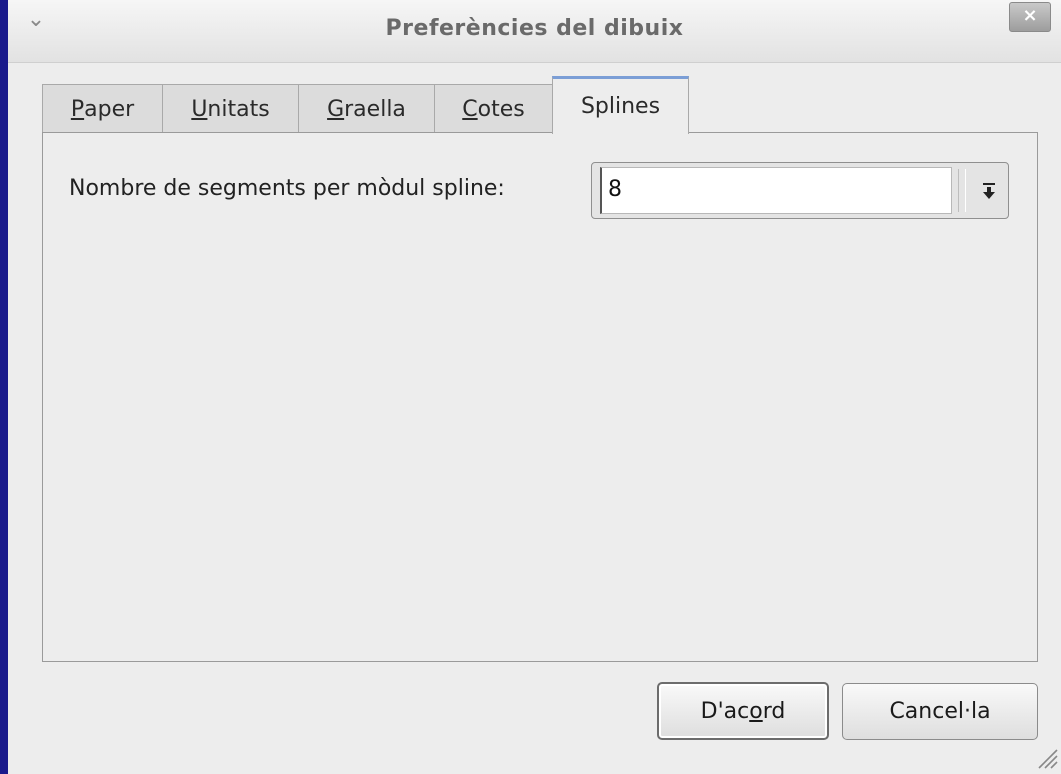 The image size is (1061, 774). Describe the element at coordinates (238, 109) in the screenshot. I see `tab-unitats-label: nitats` at that location.